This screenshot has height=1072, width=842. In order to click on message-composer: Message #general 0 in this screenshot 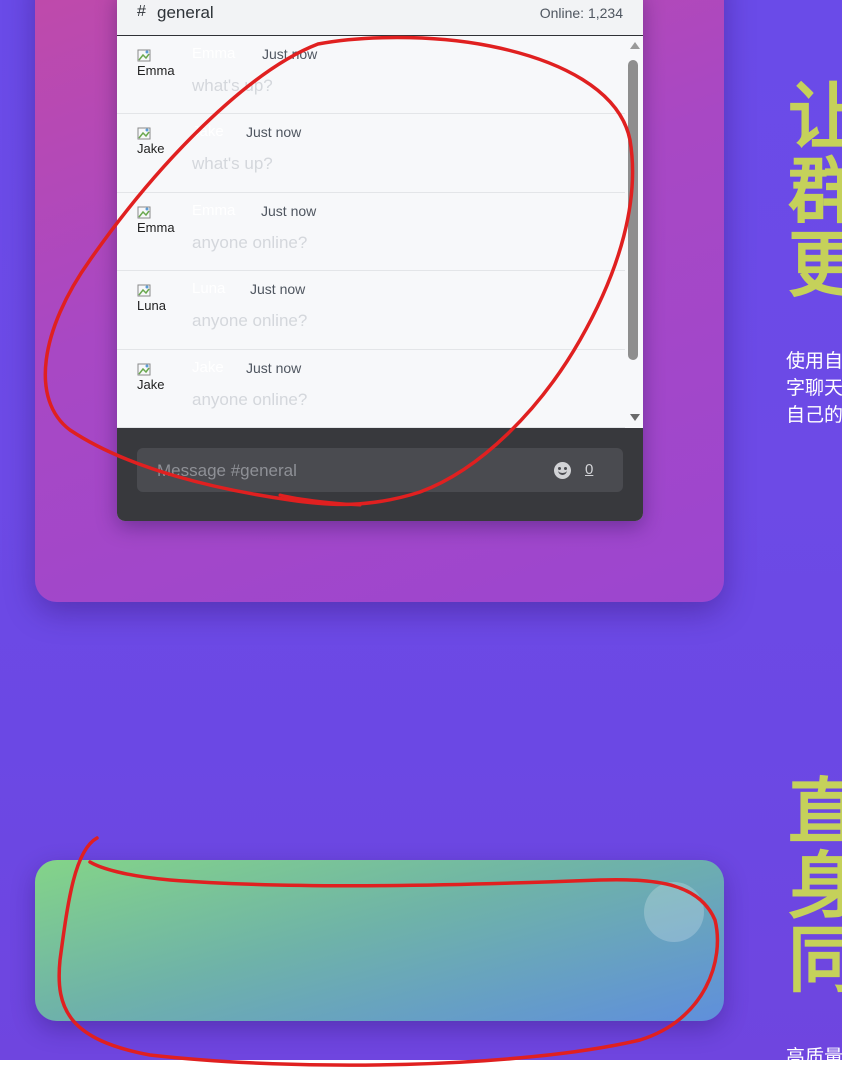, I will do `click(380, 474)`.